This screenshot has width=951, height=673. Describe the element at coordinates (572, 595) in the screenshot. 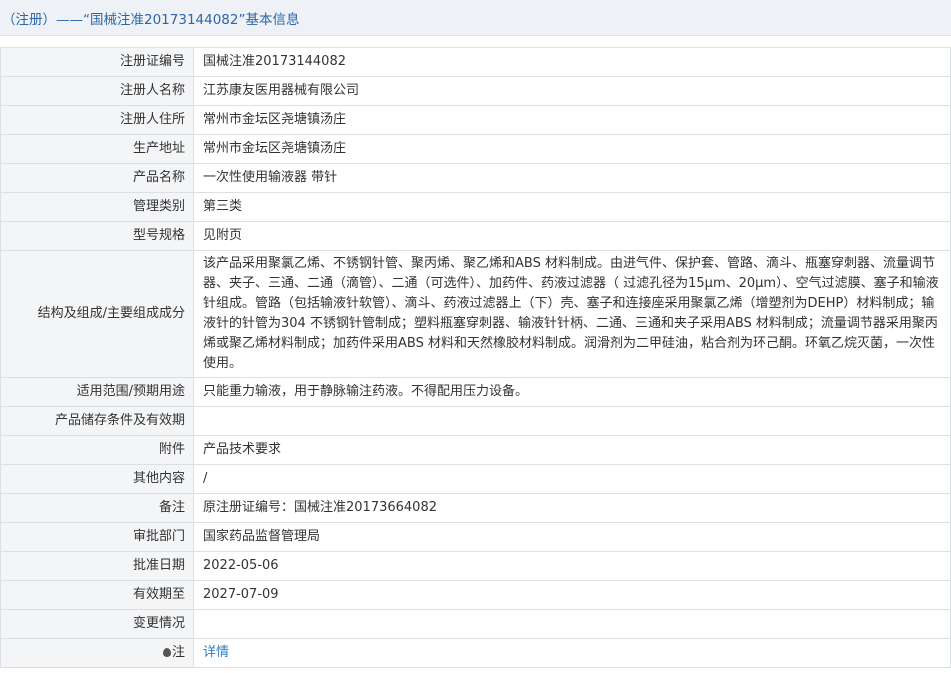

I see `row-value: 2027-07-09` at that location.